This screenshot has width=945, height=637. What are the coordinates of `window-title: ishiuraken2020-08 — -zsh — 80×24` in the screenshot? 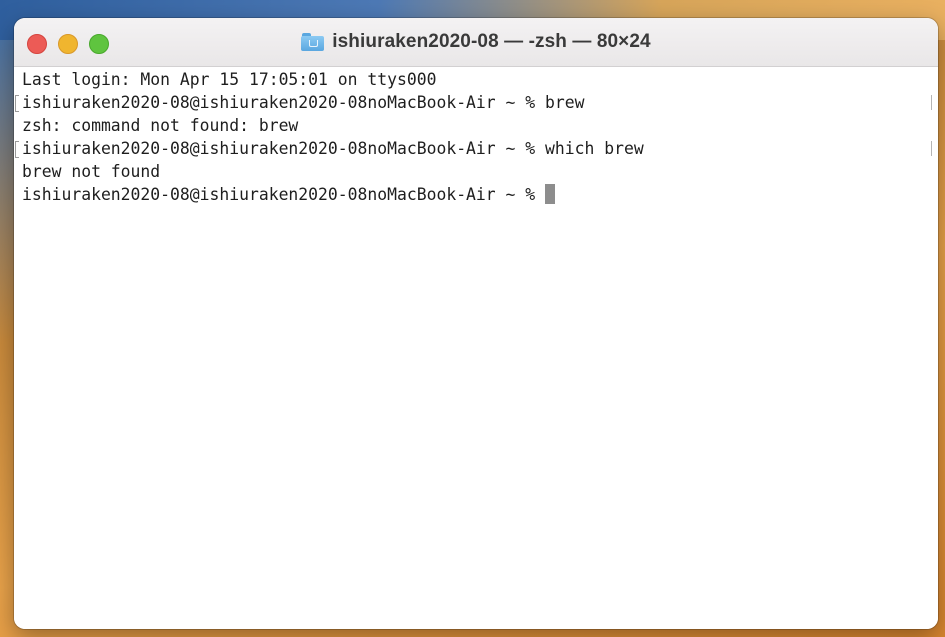 It's located at (491, 41).